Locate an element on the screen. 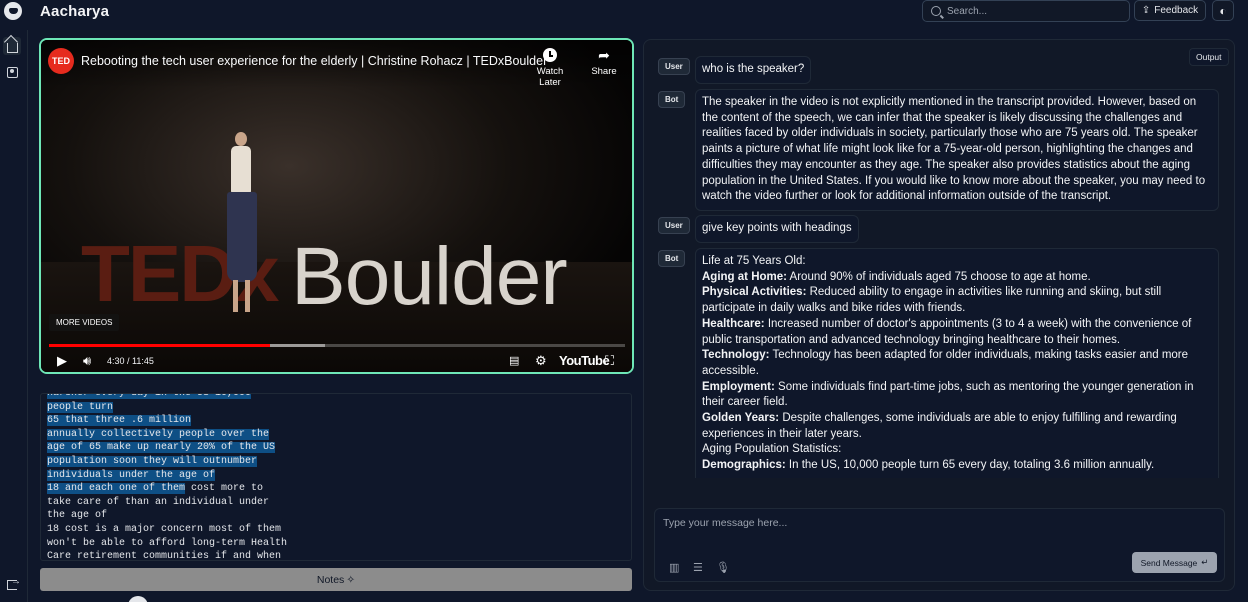 Image resolution: width=1248 pixels, height=602 pixels. key-point: Life at 75 Years Old: is located at coordinates (957, 262).